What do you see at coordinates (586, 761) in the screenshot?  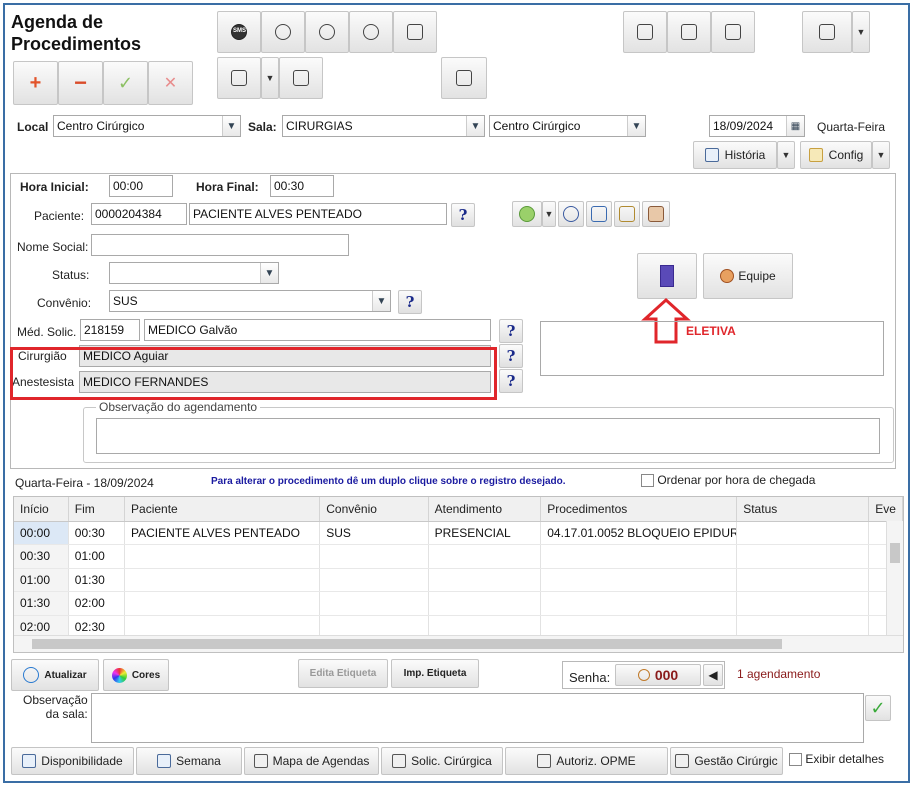 I see `autoriz-opme-button: Autoriz. OPME` at bounding box center [586, 761].